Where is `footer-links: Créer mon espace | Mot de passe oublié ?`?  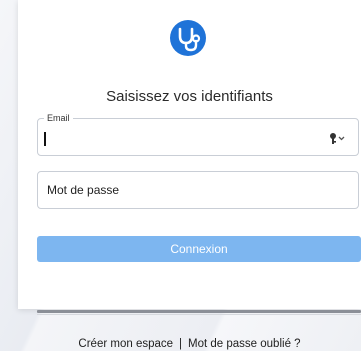
footer-links: Créer mon espace | Mot de passe oublié ? is located at coordinates (180, 344).